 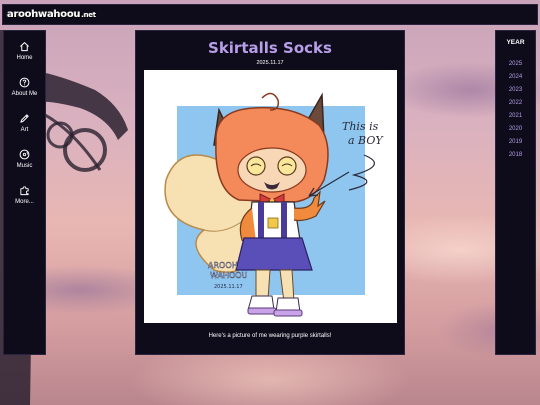 I want to click on music-disc-icon, so click(x=24, y=154).